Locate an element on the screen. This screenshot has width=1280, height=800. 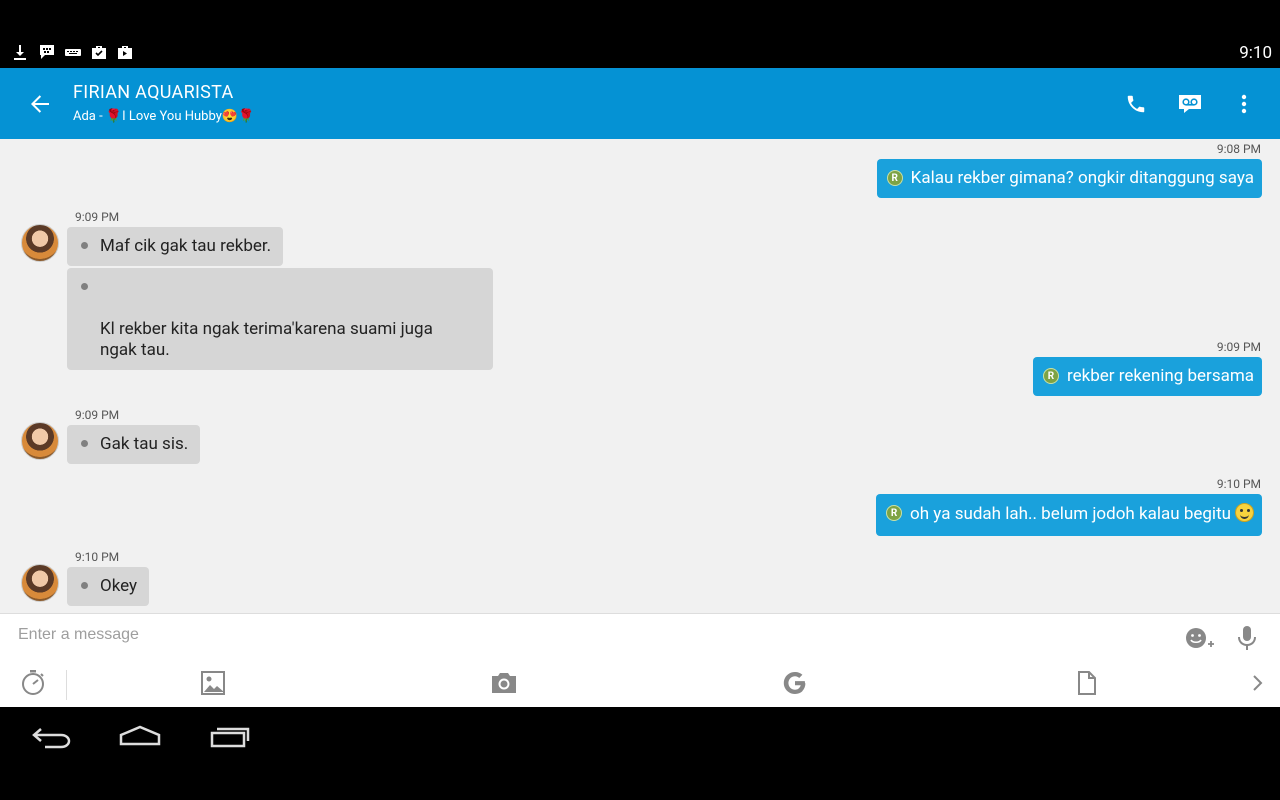
file-attach-button is located at coordinates (1087, 683).